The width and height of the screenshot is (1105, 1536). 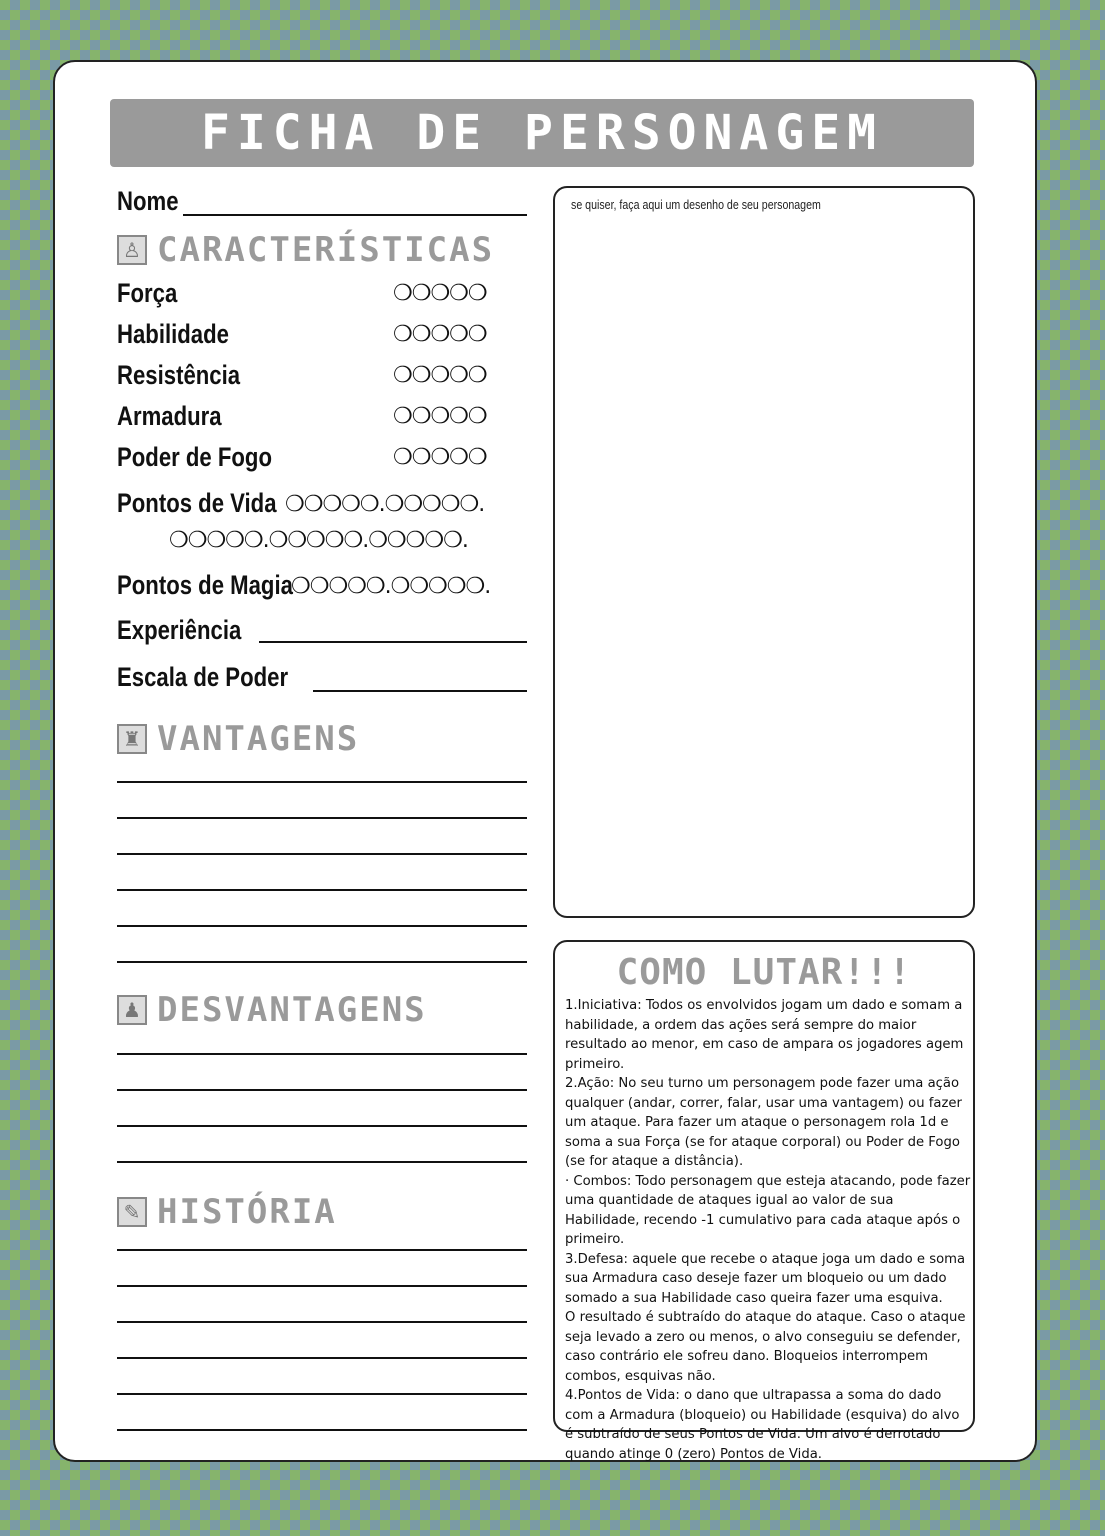 I want to click on combat-title: Como Lutar!!!, so click(x=764, y=972).